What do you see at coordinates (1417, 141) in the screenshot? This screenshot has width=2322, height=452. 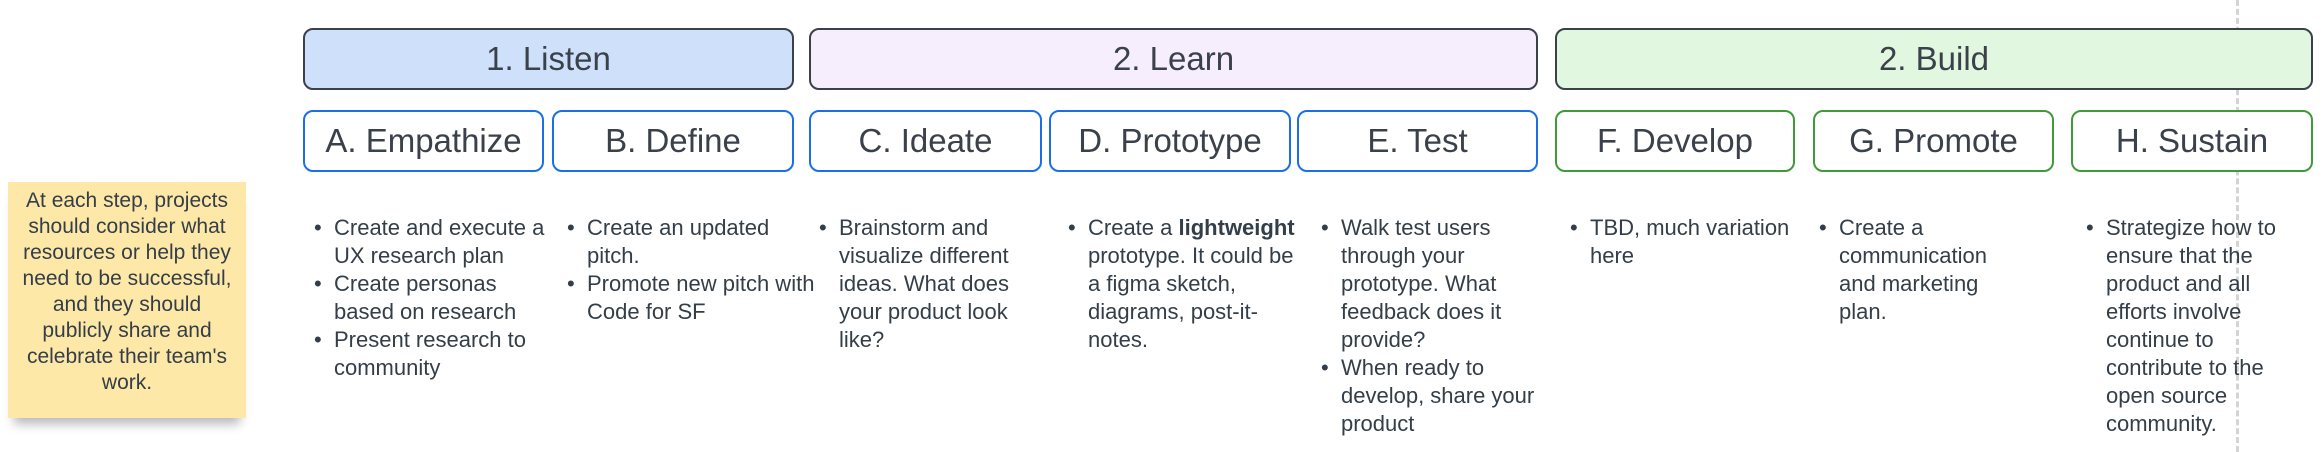 I see `step-test: E. Test` at bounding box center [1417, 141].